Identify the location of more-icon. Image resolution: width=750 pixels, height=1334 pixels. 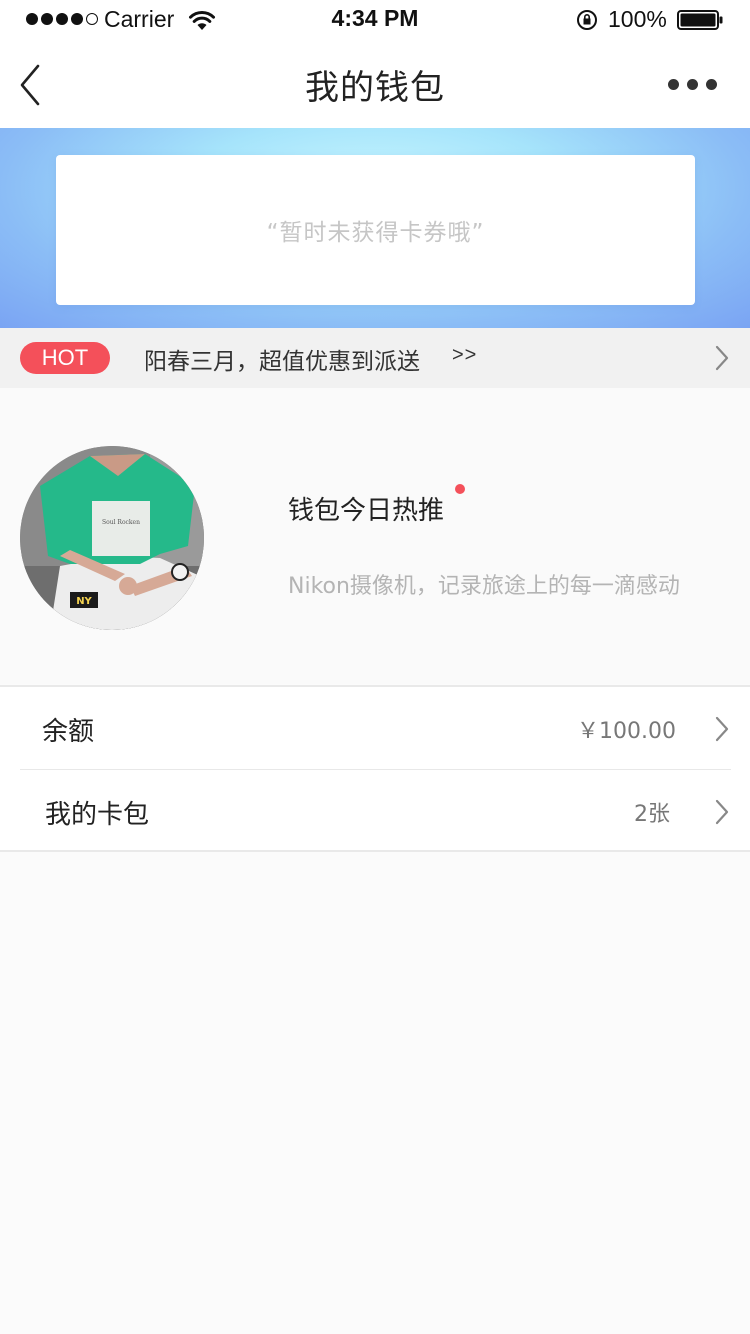
(696, 84).